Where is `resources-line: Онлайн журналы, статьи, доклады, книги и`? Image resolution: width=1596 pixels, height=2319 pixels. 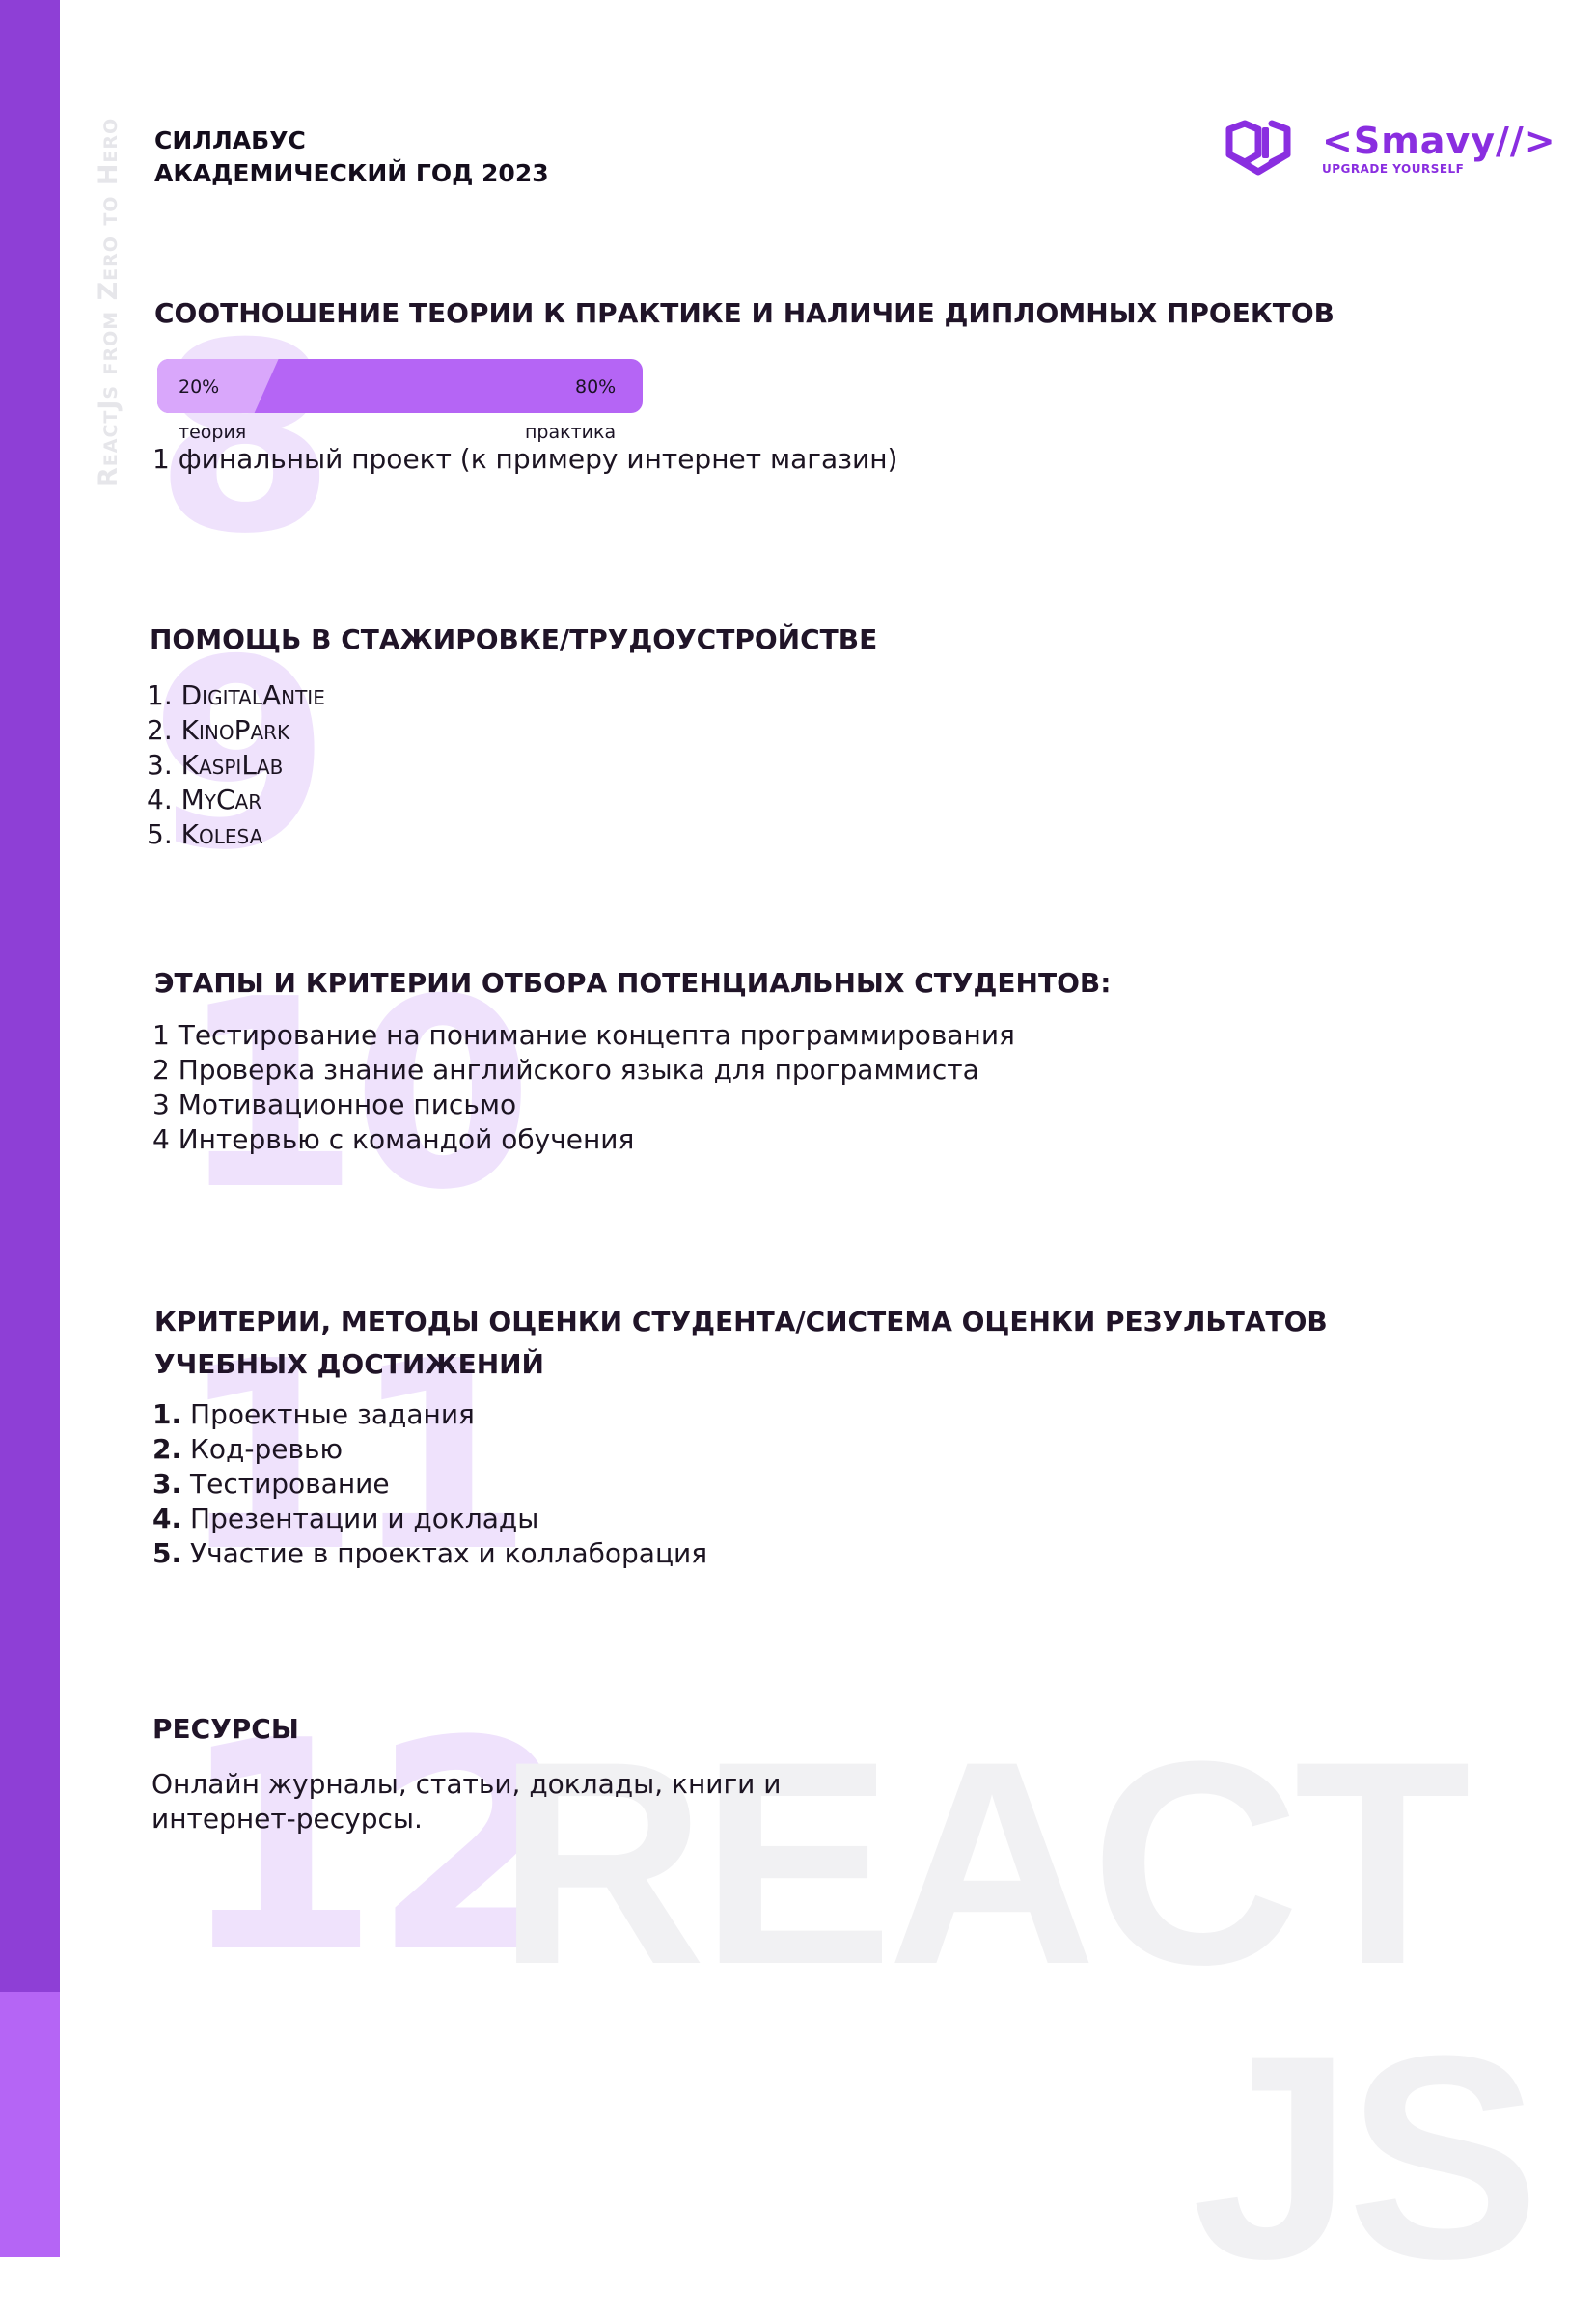
resources-line: Онлайн журналы, статьи, доклады, книги и is located at coordinates (467, 1784).